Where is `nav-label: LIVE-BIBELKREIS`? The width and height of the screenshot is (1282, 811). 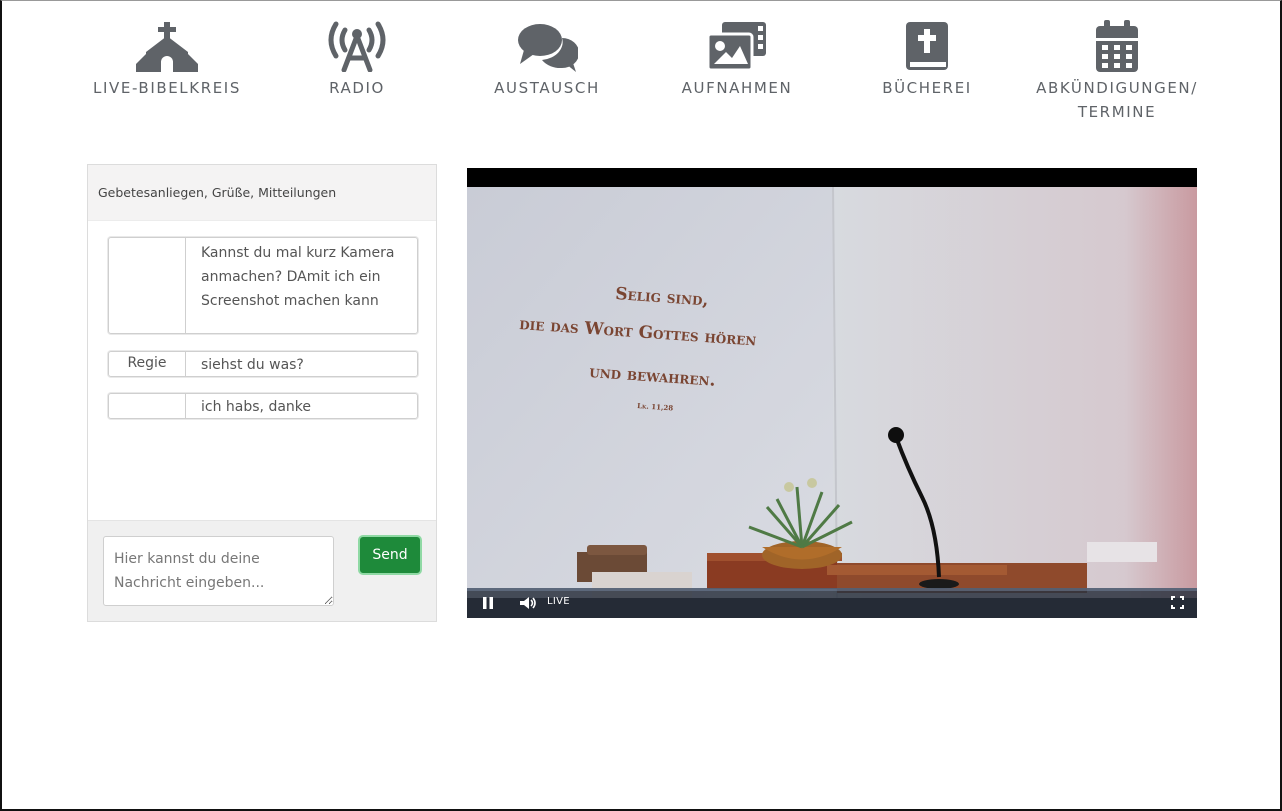
nav-label: LIVE-BIBELKREIS is located at coordinates (167, 88).